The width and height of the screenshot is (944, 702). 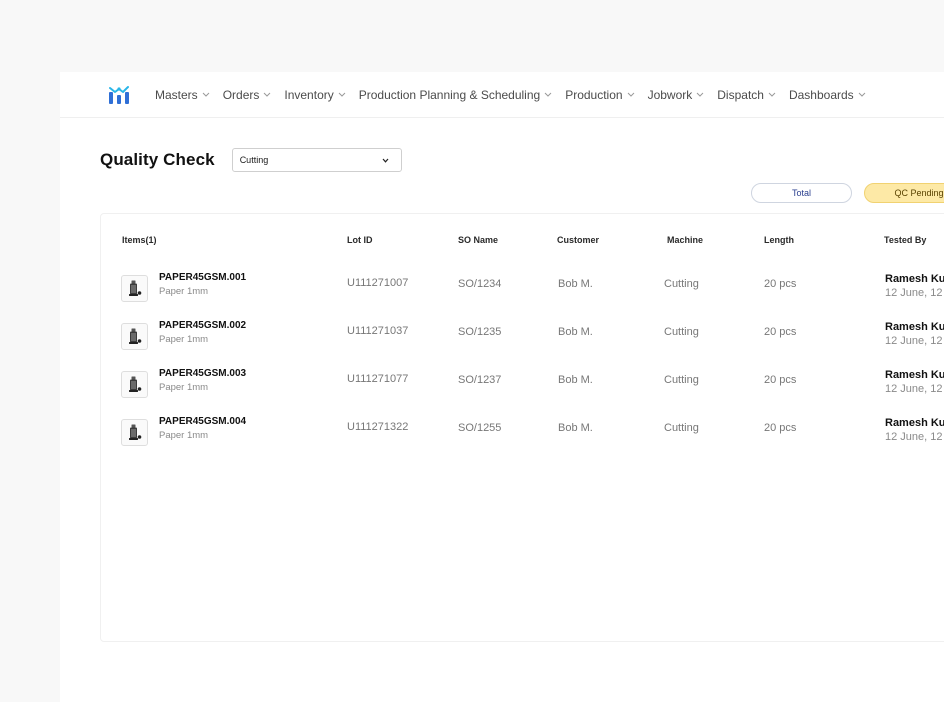 I want to click on page-title: Quality Check, so click(x=157, y=159).